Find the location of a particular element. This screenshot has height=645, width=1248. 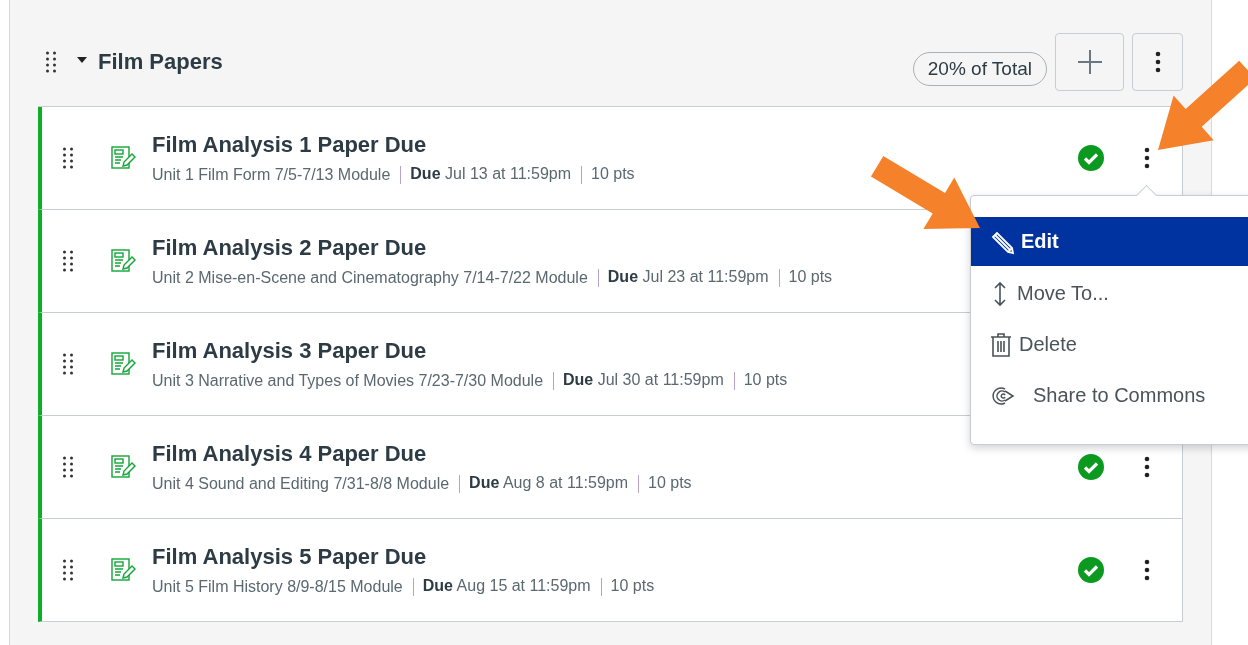

assignment-row: Film Analysis 5 Paper Due Unit 5 Film History 8/9-8/15 Module Due Aug 15 at 11:59pm 10 pts is located at coordinates (610, 570).